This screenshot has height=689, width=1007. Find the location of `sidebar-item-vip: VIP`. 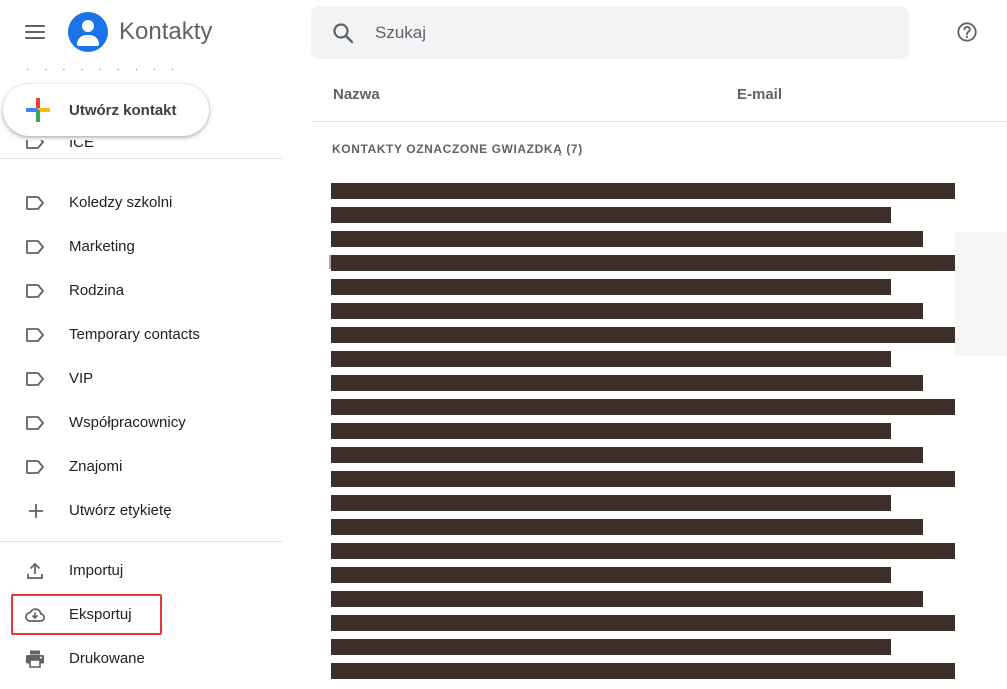

sidebar-item-vip: VIP is located at coordinates (141, 379).